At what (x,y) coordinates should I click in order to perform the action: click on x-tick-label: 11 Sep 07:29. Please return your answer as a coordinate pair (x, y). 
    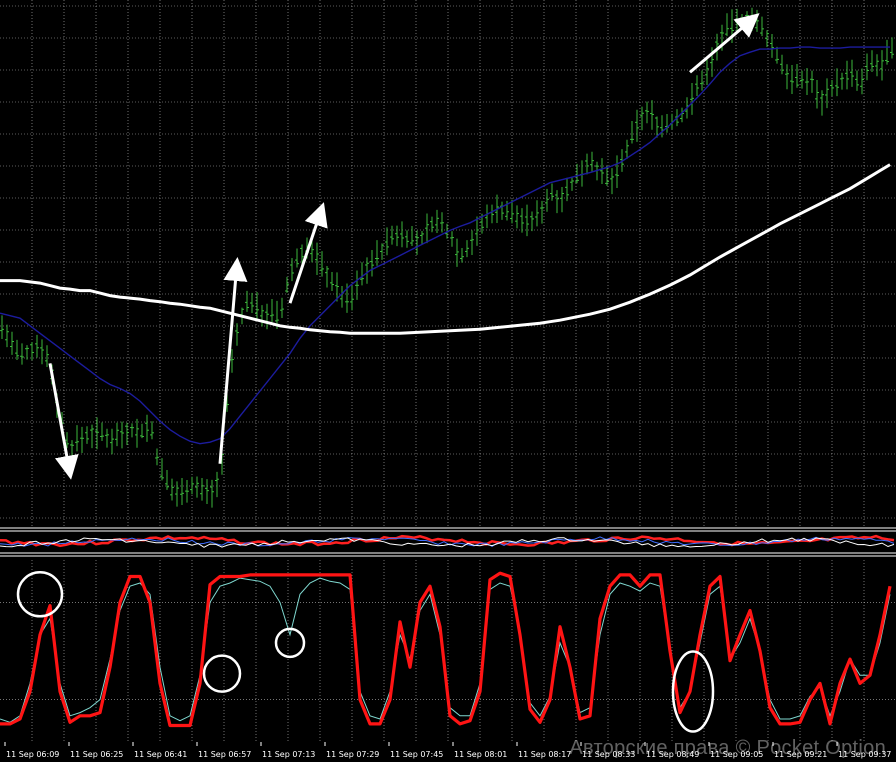
    Looking at the image, I should click on (352, 754).